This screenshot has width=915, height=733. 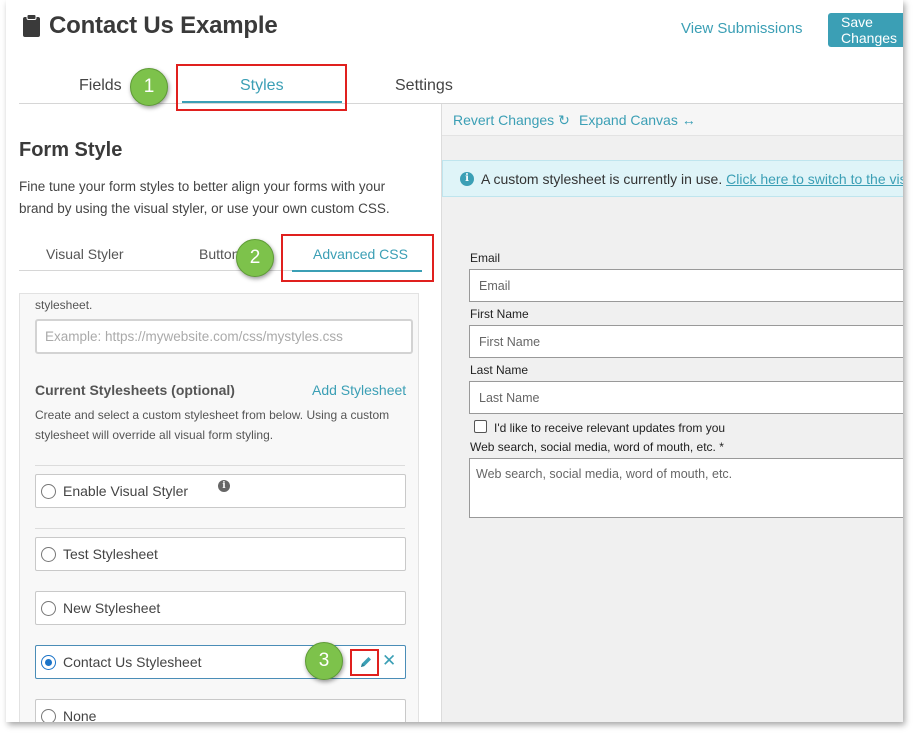 What do you see at coordinates (364, 662) in the screenshot?
I see `highlight-box-edit` at bounding box center [364, 662].